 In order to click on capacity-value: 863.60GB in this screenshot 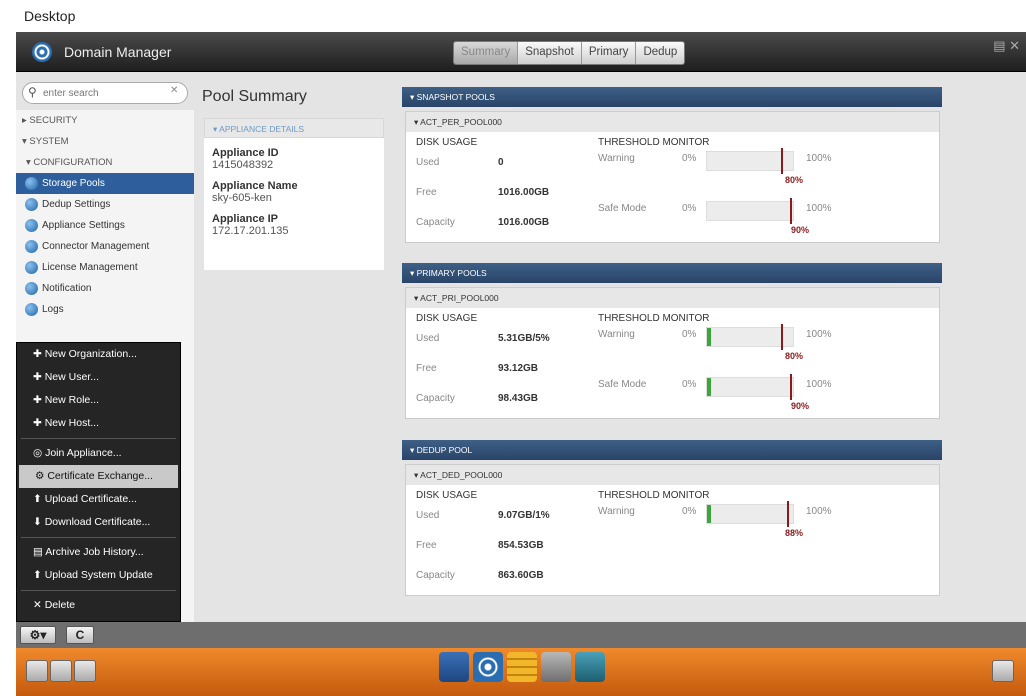, I will do `click(521, 575)`.